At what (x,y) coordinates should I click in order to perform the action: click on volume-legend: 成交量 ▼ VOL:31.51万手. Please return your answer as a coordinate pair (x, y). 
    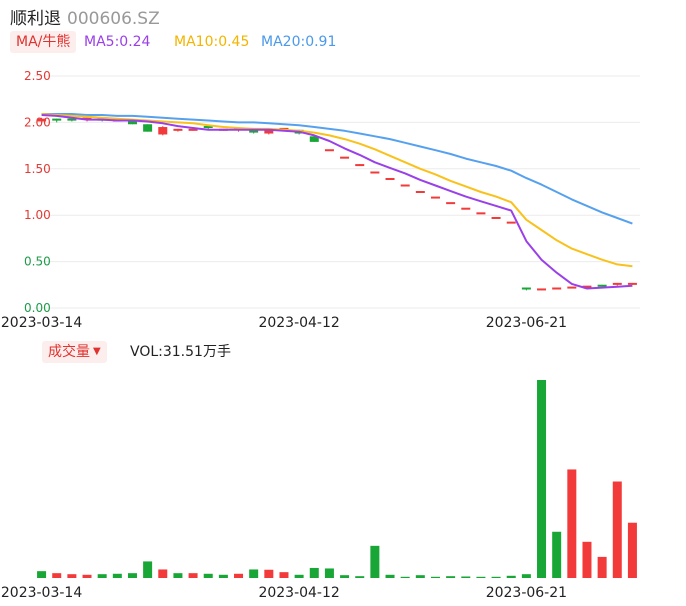
    Looking at the image, I should click on (136, 352).